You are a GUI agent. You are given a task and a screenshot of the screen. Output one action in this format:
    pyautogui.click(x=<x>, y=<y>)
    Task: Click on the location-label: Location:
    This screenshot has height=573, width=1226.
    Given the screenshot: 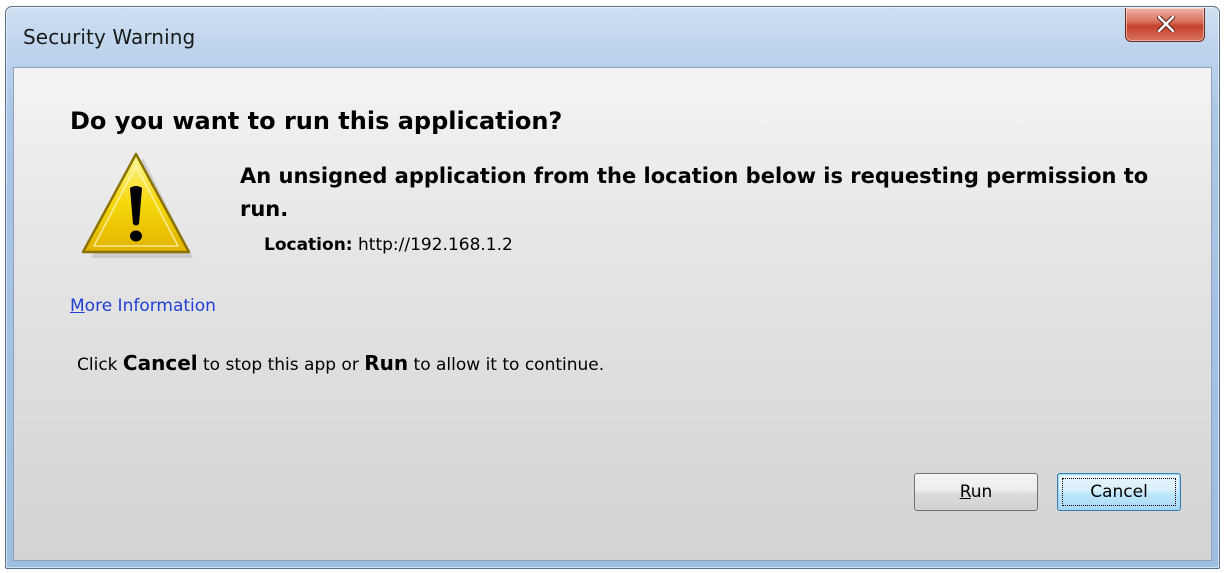 What is the action you would take?
    pyautogui.click(x=308, y=245)
    